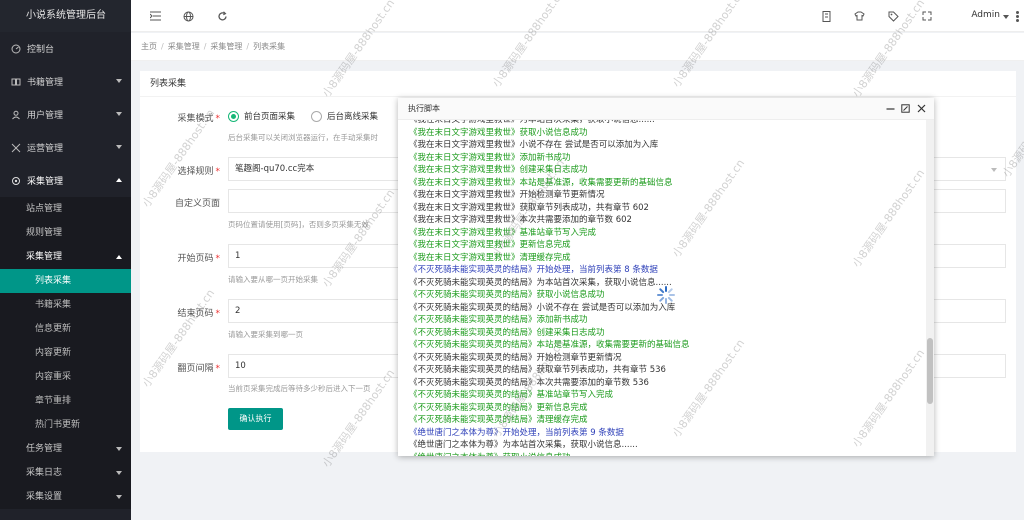 The width and height of the screenshot is (1024, 520). I want to click on modal-title: 执行脚本, so click(424, 108).